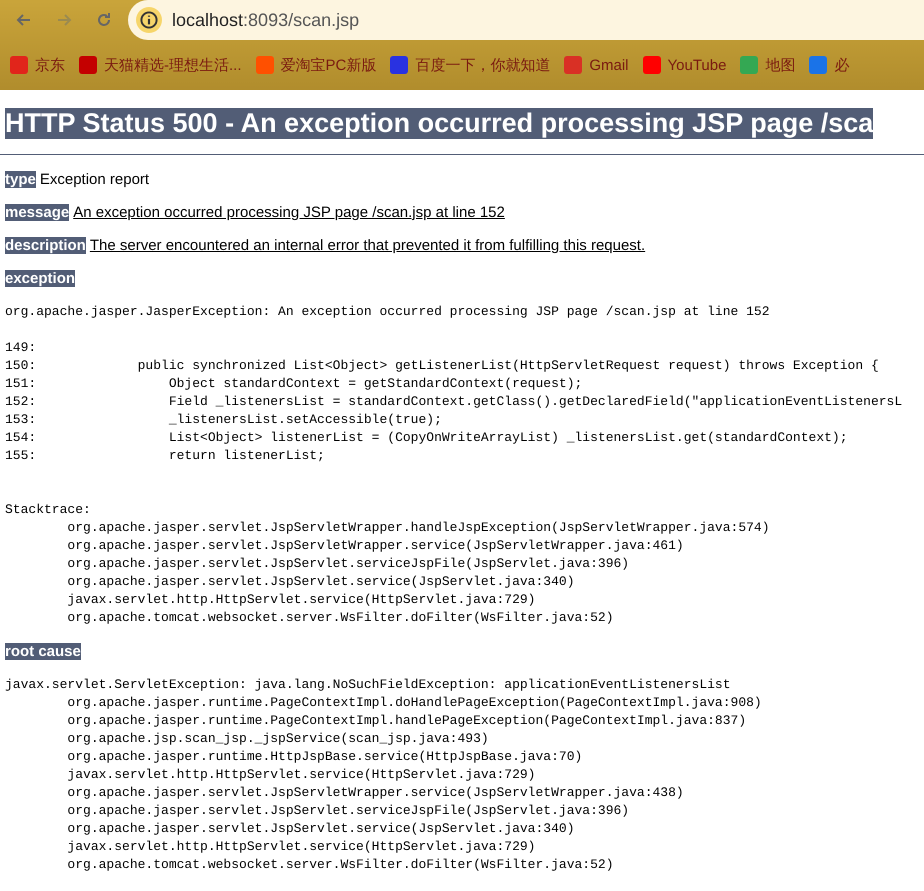 This screenshot has width=924, height=891. Describe the element at coordinates (426, 437) in the screenshot. I see `code-line: 154: List<Object> listenerList = (CopyOnWriteArrayList) _listenersList.get(standardContext);` at that location.